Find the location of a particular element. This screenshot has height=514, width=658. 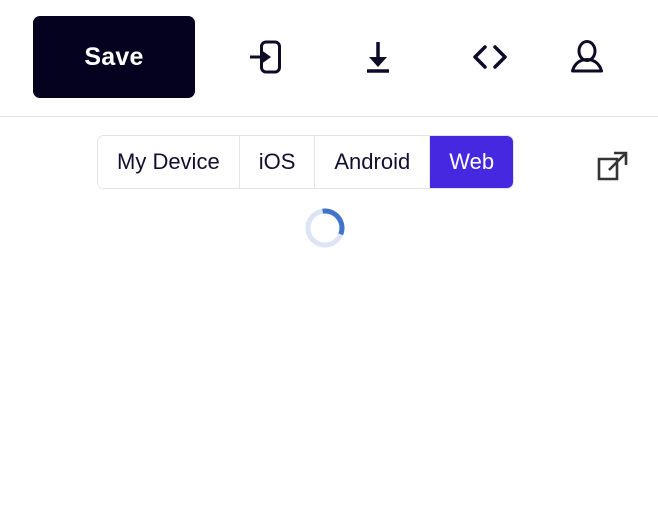

segment-web: Web is located at coordinates (472, 162).